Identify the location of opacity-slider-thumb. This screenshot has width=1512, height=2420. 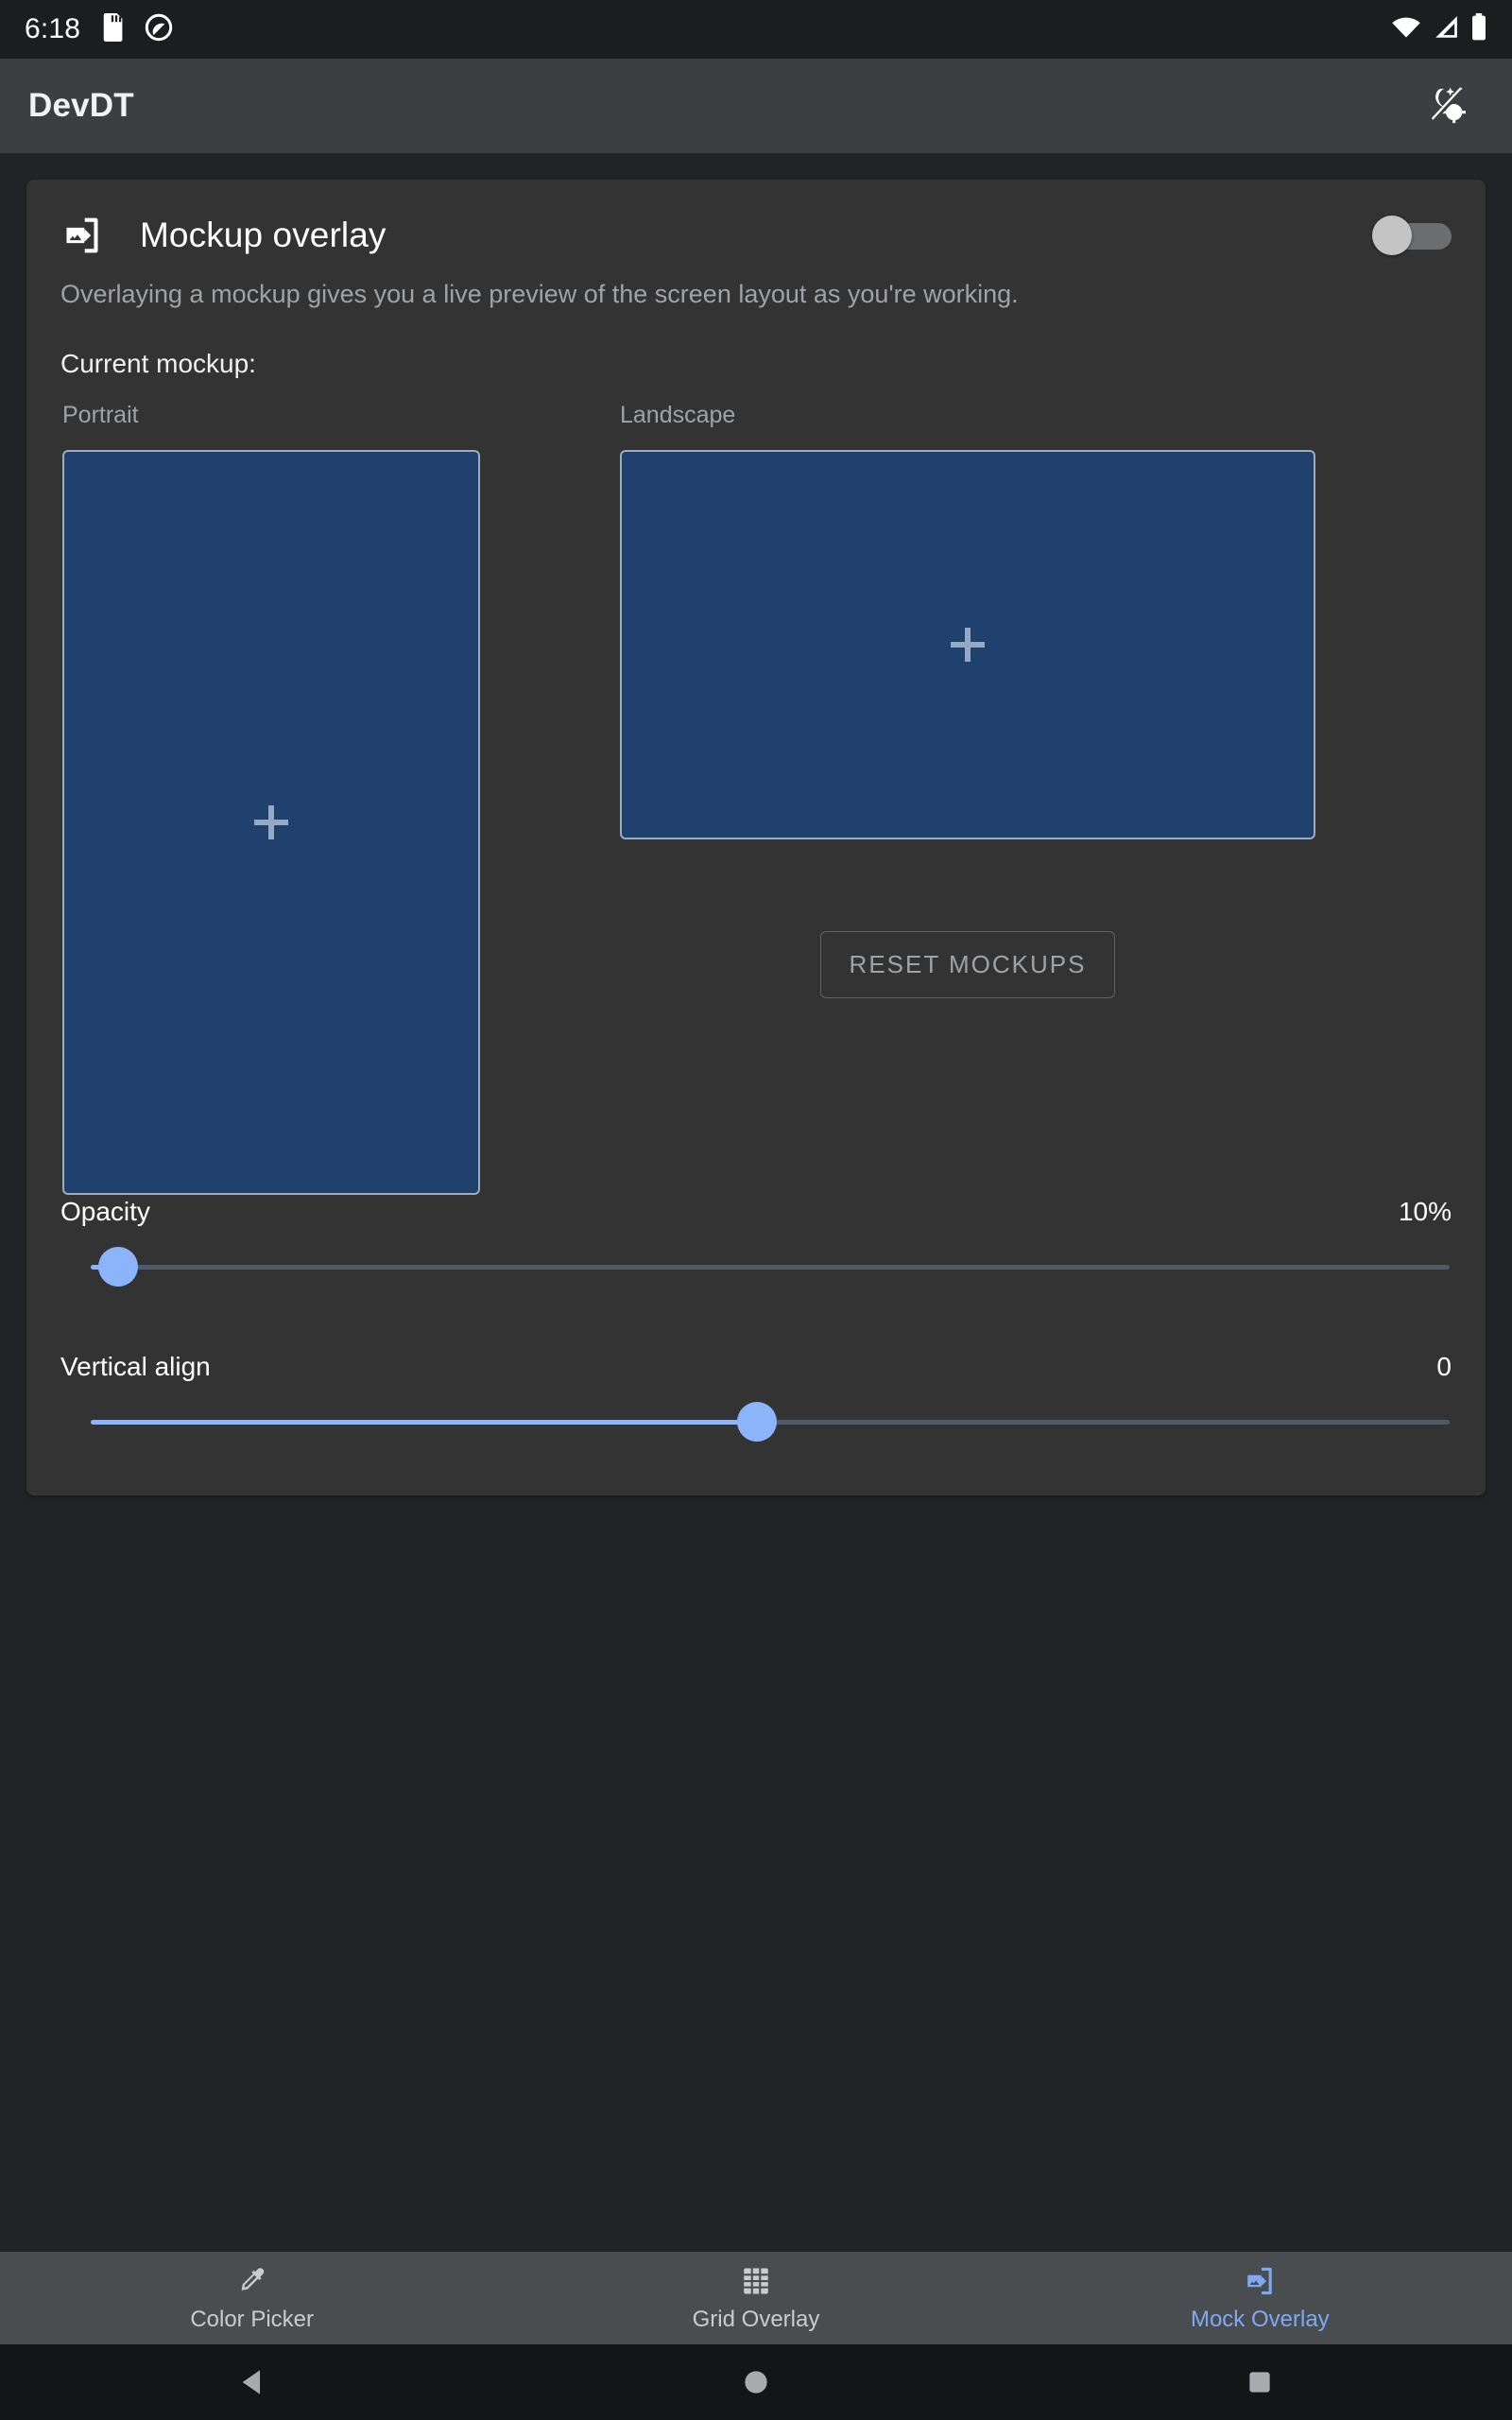
(117, 1267).